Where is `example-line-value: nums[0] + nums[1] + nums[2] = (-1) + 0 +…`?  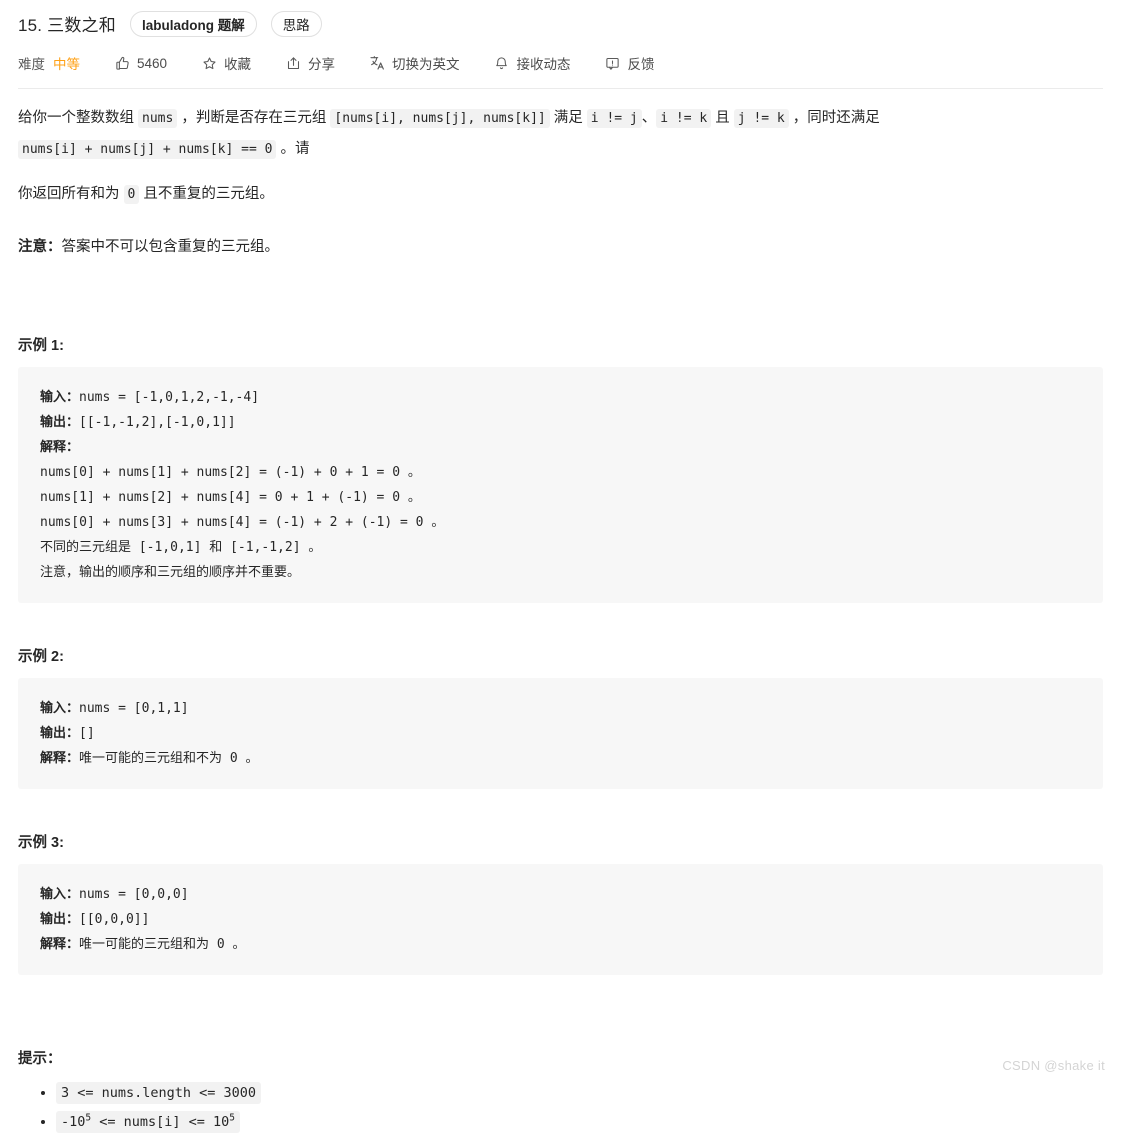
example-line-value: nums[0] + nums[1] + nums[2] = (-1) + 0 +… is located at coordinates (230, 472).